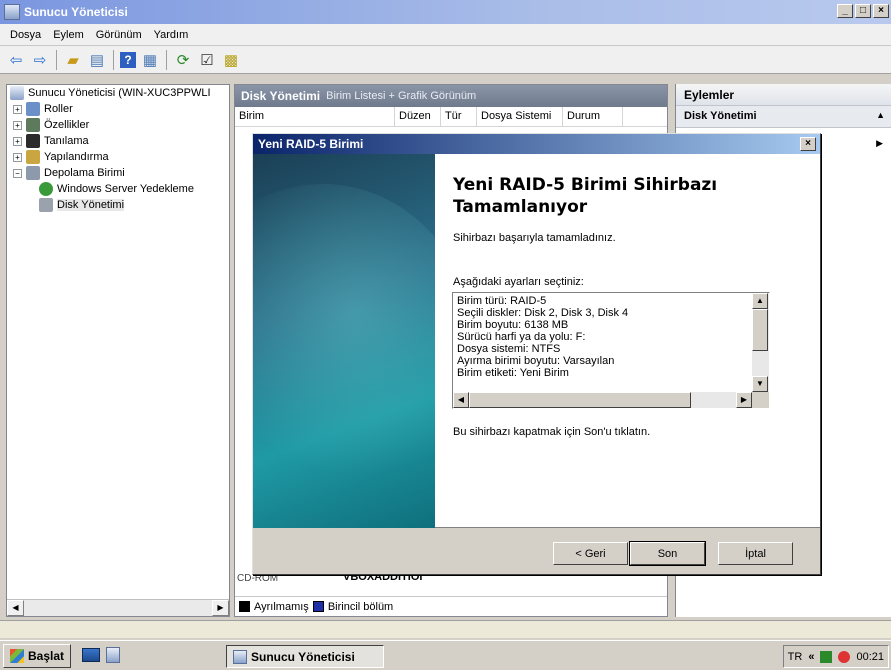 The width and height of the screenshot is (891, 670). Describe the element at coordinates (118, 205) in the screenshot. I see `tree-item-disk-management: Disk Yönetimi` at that location.